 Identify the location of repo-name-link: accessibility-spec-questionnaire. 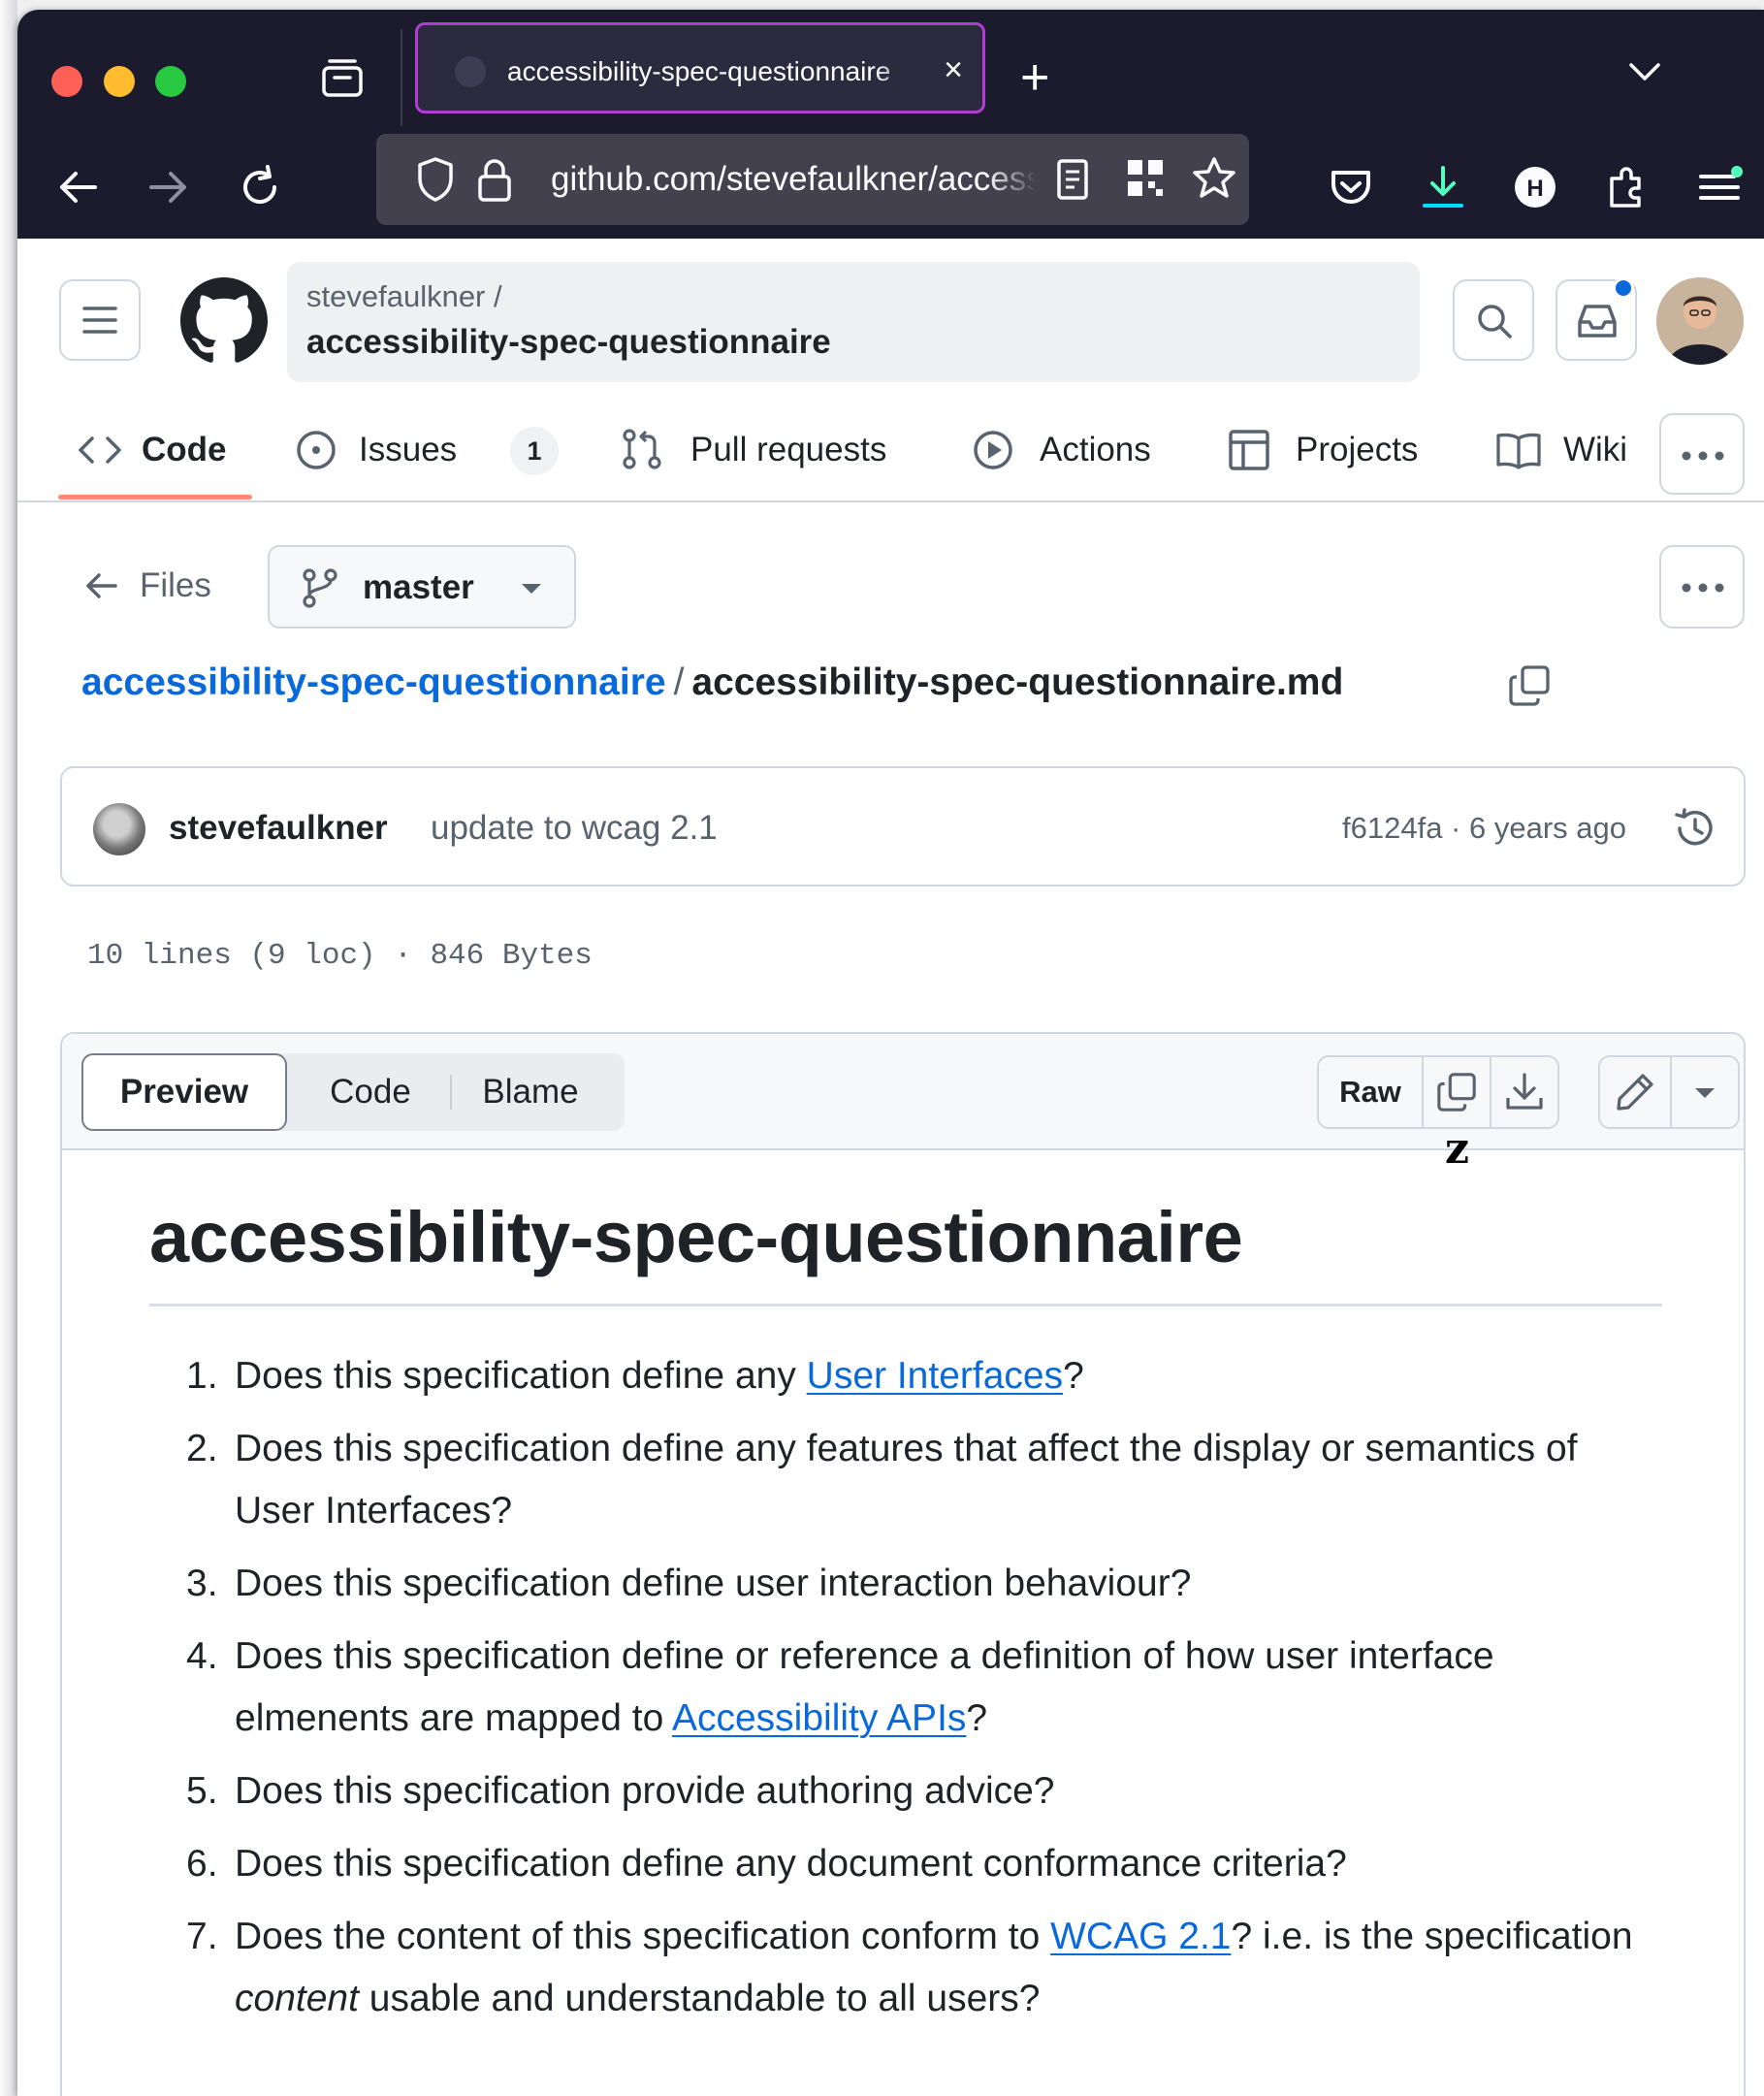
(568, 342).